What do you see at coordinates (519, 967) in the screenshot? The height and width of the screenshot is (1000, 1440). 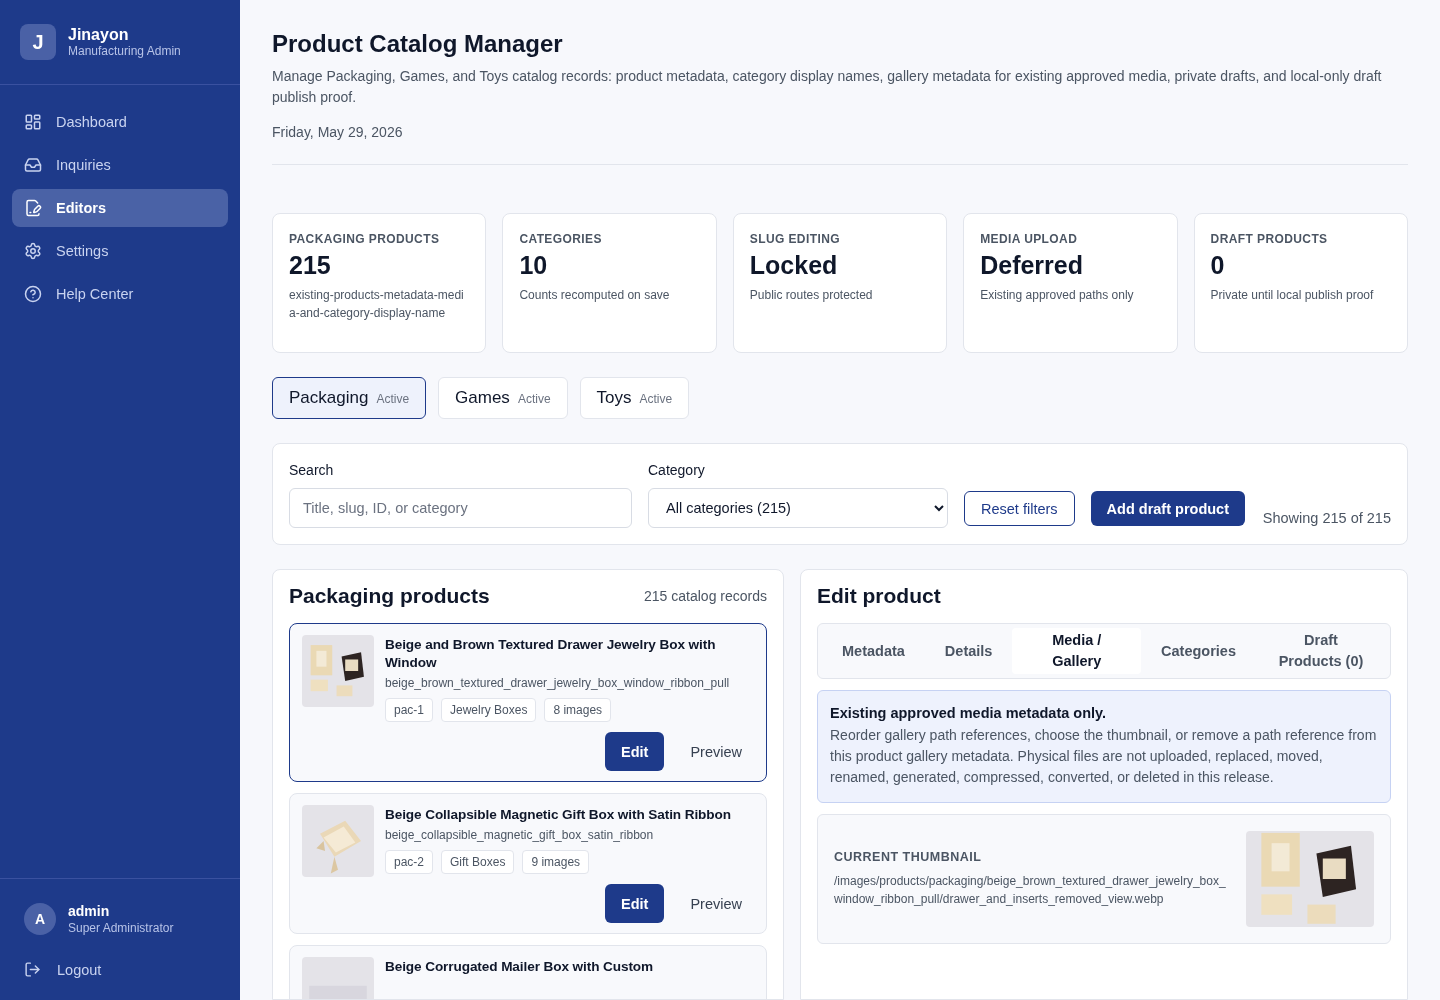 I see `product-title: Beige Corrugated Mailer Box with Custom` at bounding box center [519, 967].